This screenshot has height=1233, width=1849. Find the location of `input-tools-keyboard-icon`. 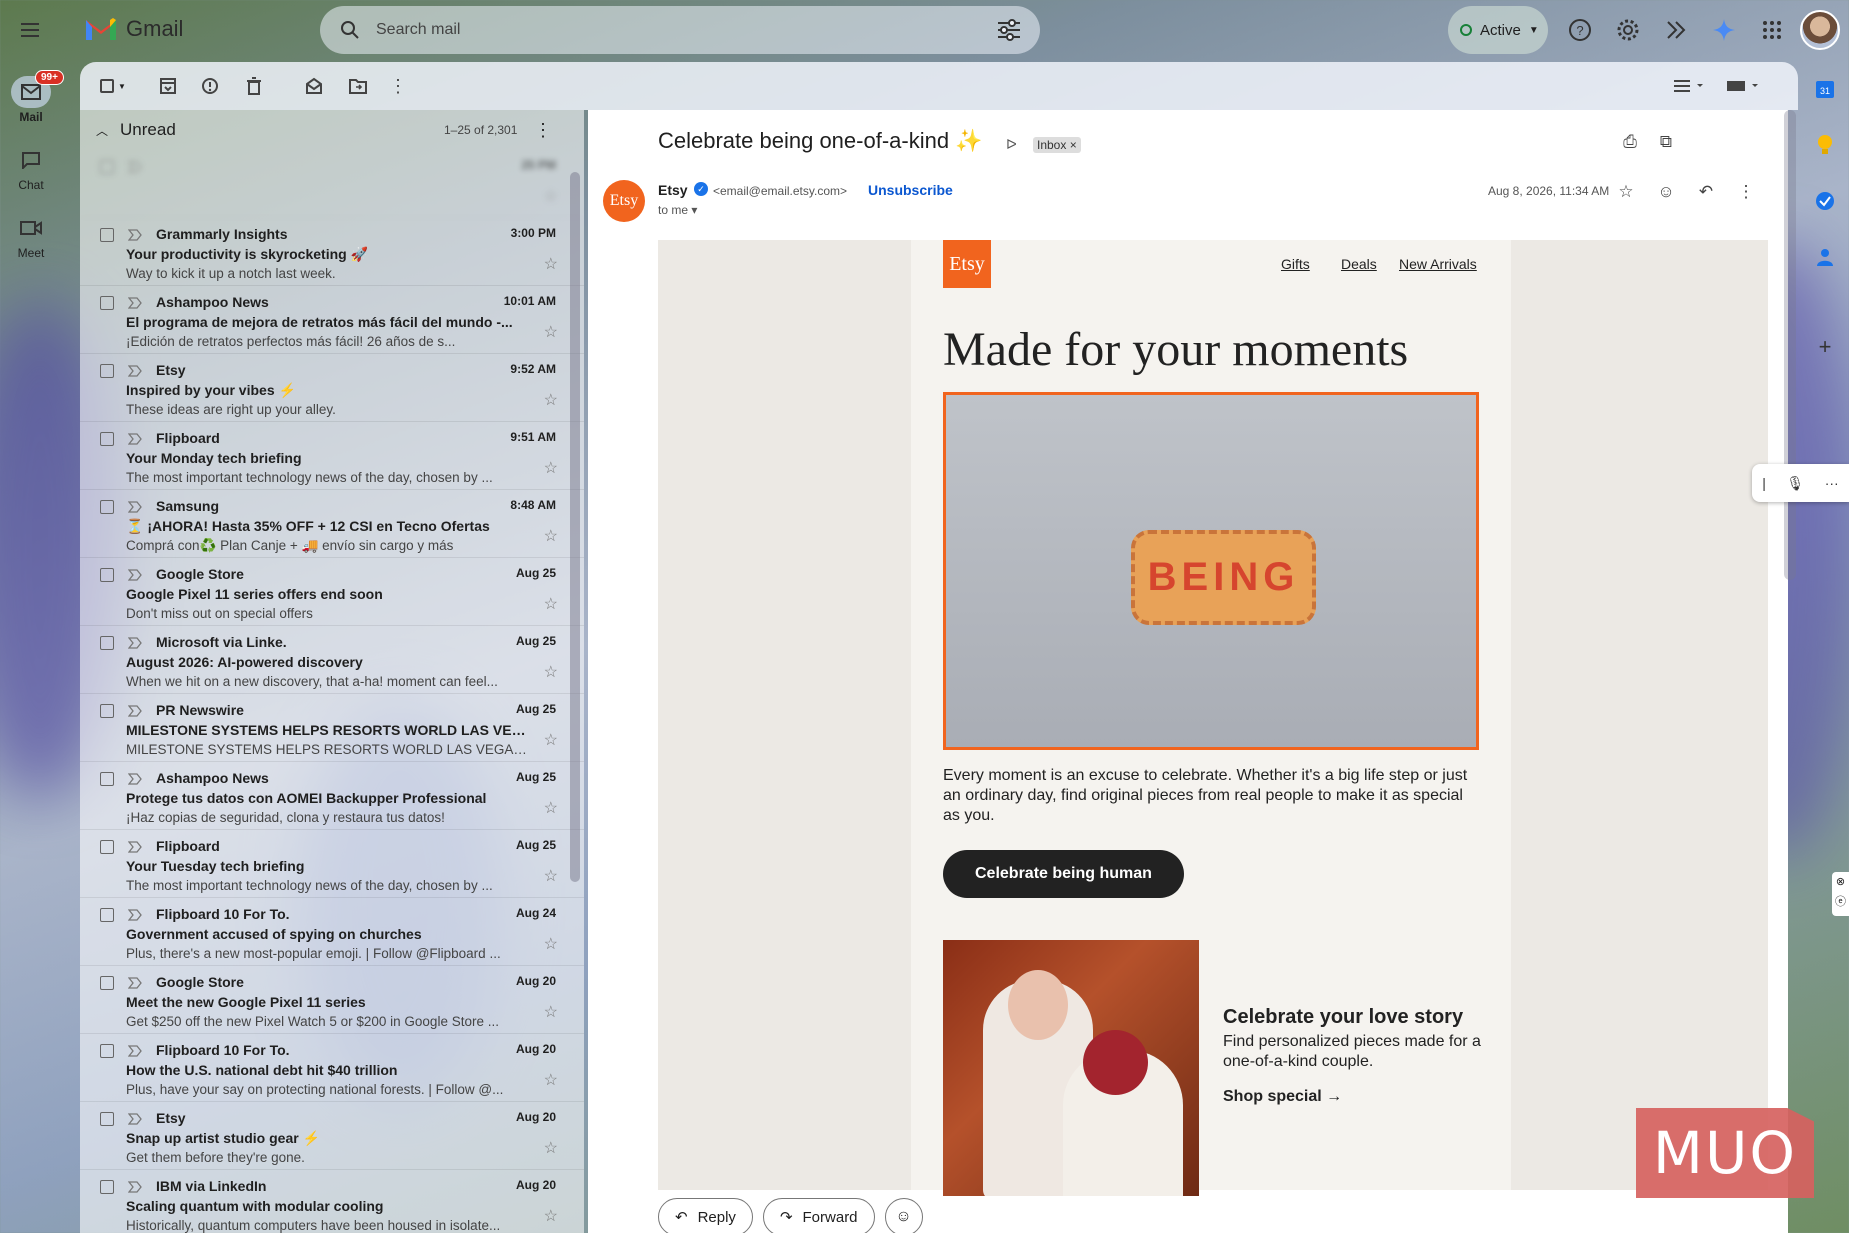

input-tools-keyboard-icon is located at coordinates (1744, 86).